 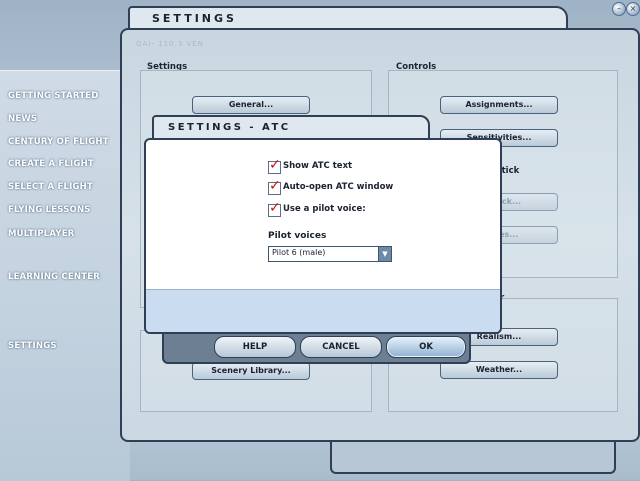 I want to click on auto-open-atc-checkbox: ✓, so click(x=274, y=186).